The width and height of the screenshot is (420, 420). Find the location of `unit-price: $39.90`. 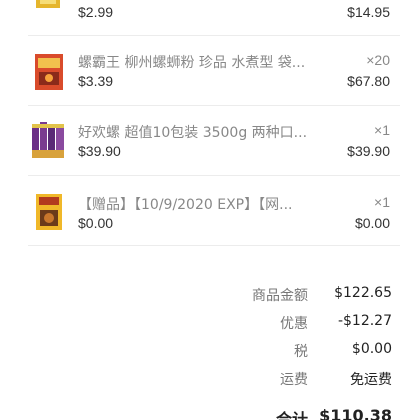

unit-price: $39.90 is located at coordinates (99, 151).